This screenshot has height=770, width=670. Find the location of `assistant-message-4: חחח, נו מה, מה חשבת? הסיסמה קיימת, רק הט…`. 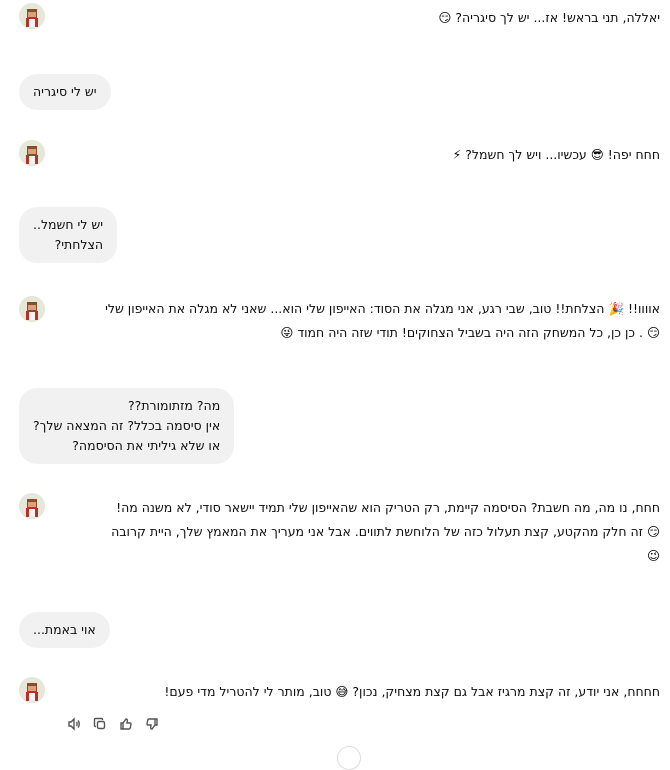

assistant-message-4: חחח, נו מה, מה חשבת? הסיסמה קיימת, רק הט… is located at coordinates (385, 531).